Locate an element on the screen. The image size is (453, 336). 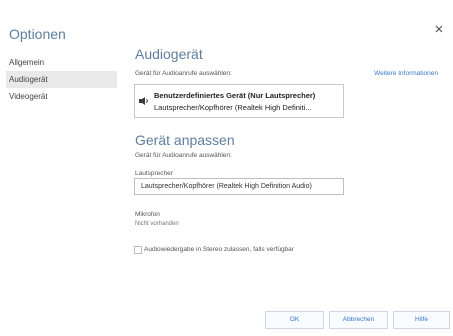
ok-button: OK is located at coordinates (294, 320).